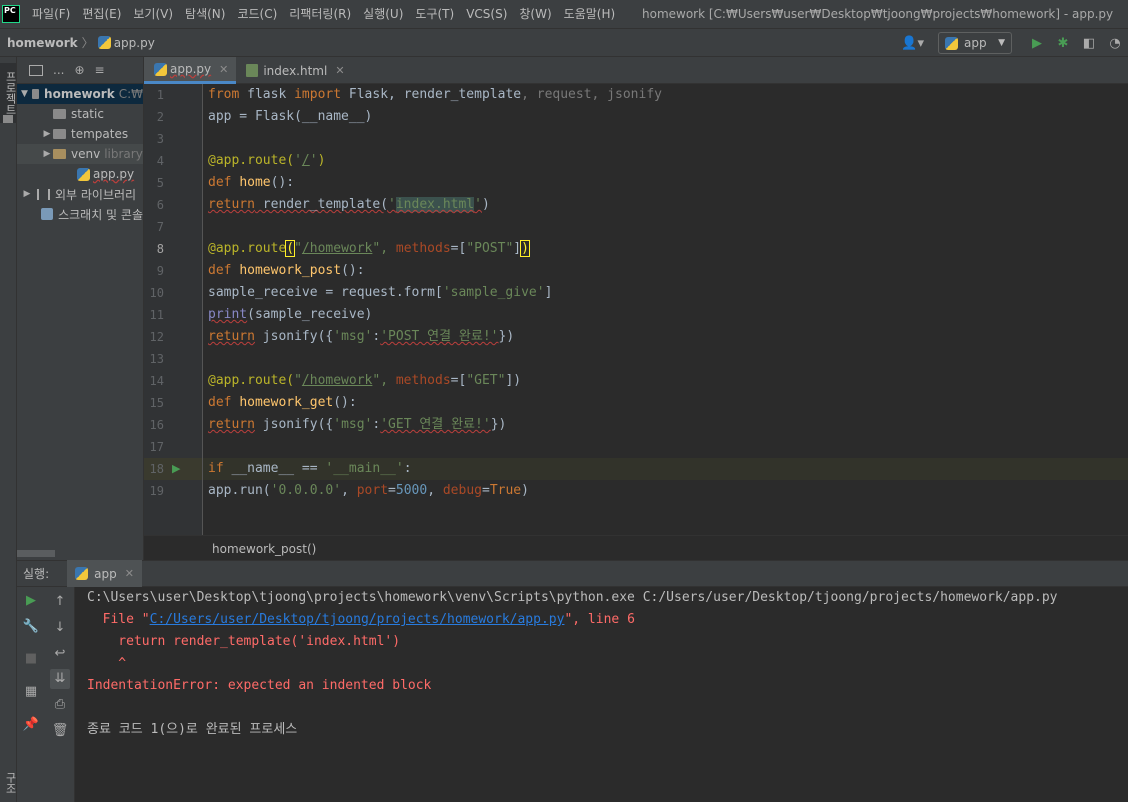 The width and height of the screenshot is (1128, 802). What do you see at coordinates (364, 468) in the screenshot?
I see `code-token: '__main__'` at bounding box center [364, 468].